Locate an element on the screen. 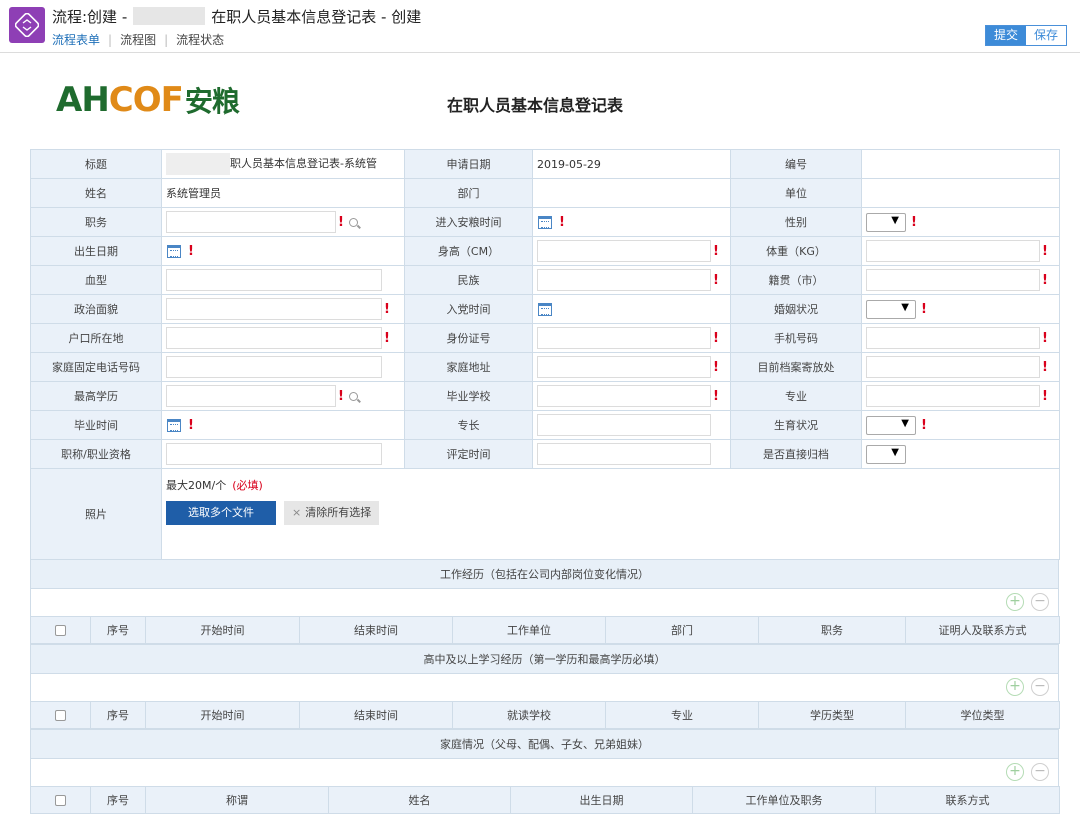 The image size is (1080, 837). column-header: 专业 is located at coordinates (682, 715).